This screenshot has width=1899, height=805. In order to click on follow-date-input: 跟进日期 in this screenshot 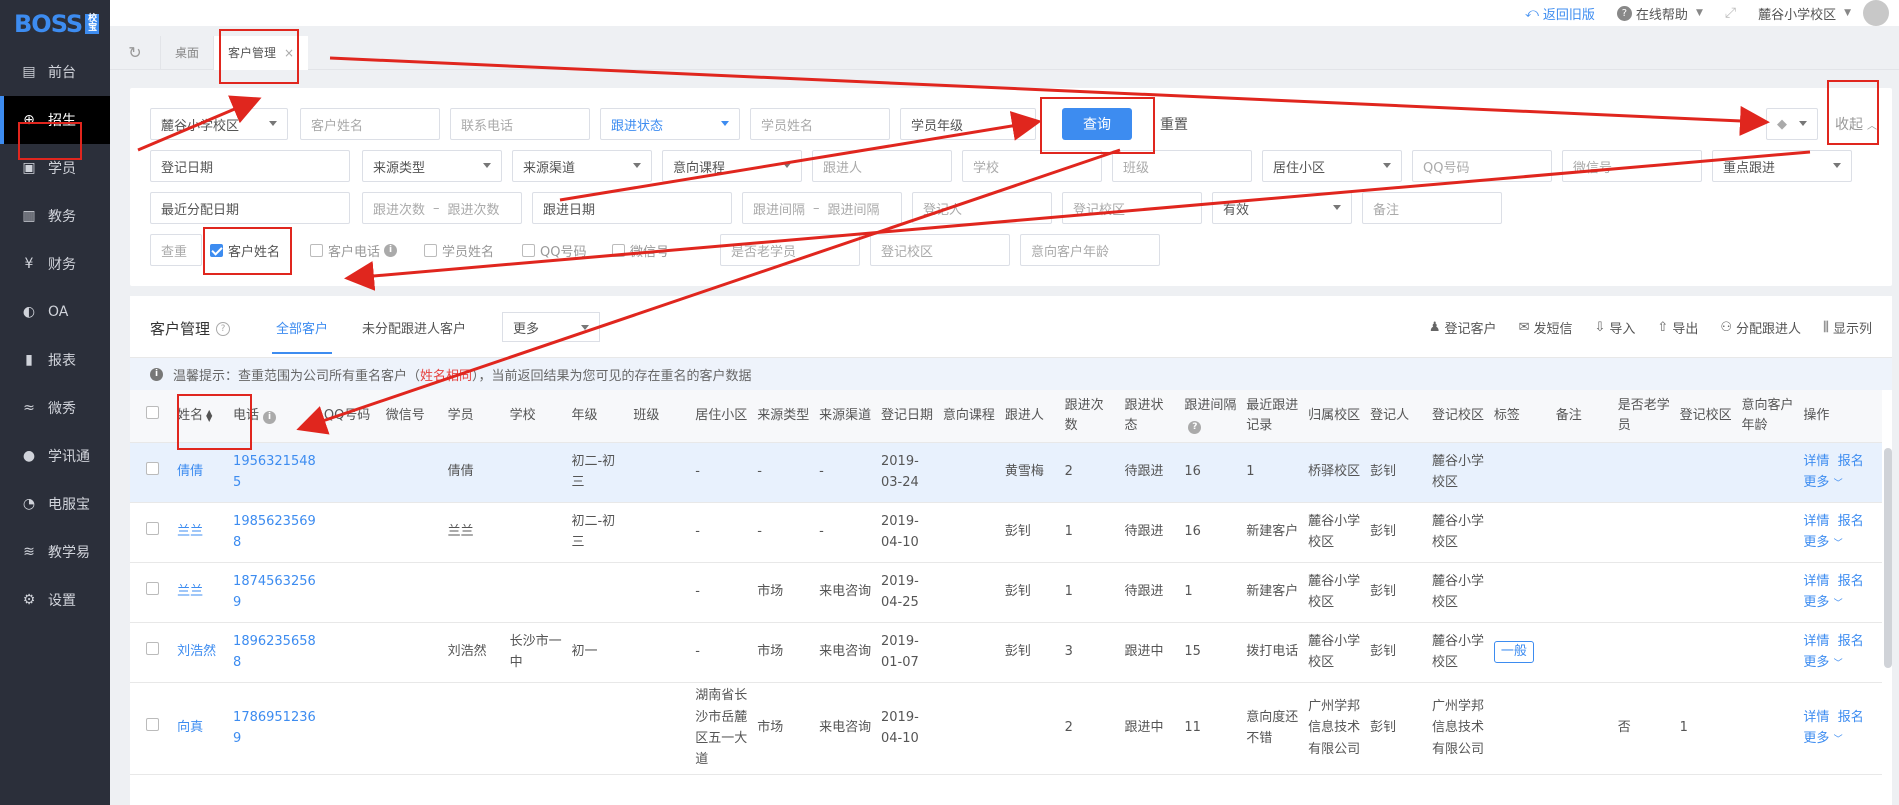, I will do `click(632, 208)`.